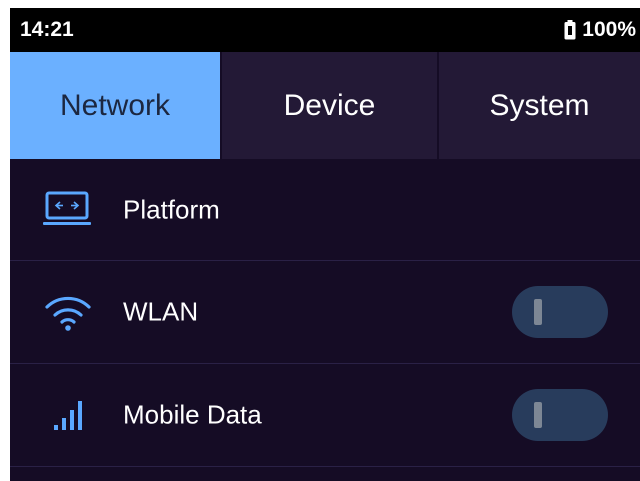 The image size is (640, 481). Describe the element at coordinates (325, 30) in the screenshot. I see `status-bar: 14:21 100%` at that location.